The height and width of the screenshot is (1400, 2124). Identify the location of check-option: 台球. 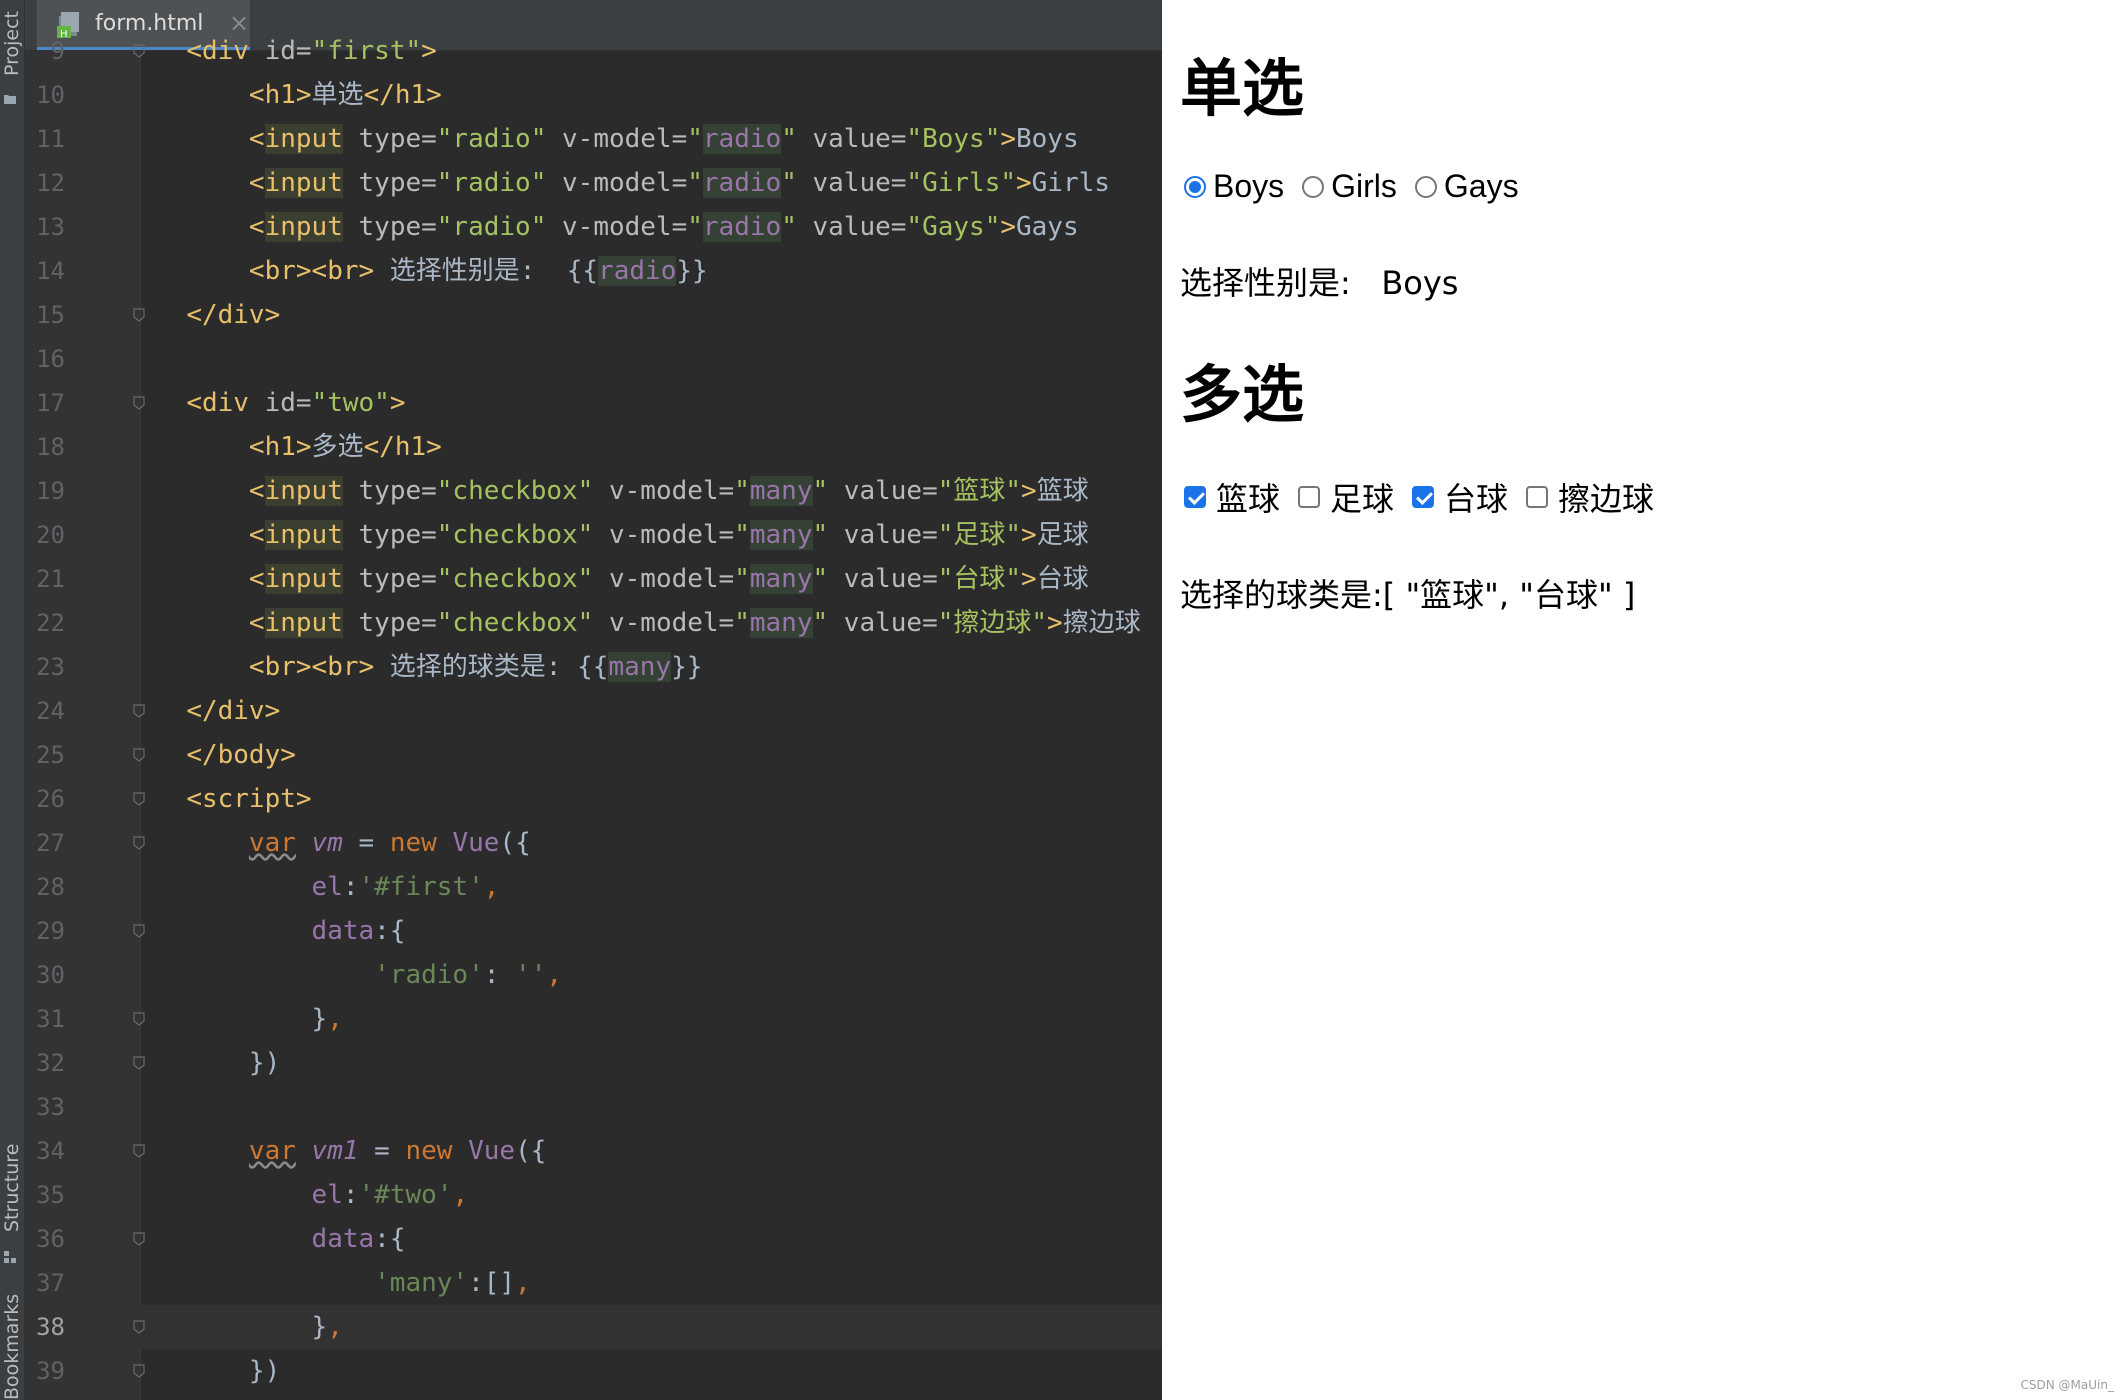
(1460, 497).